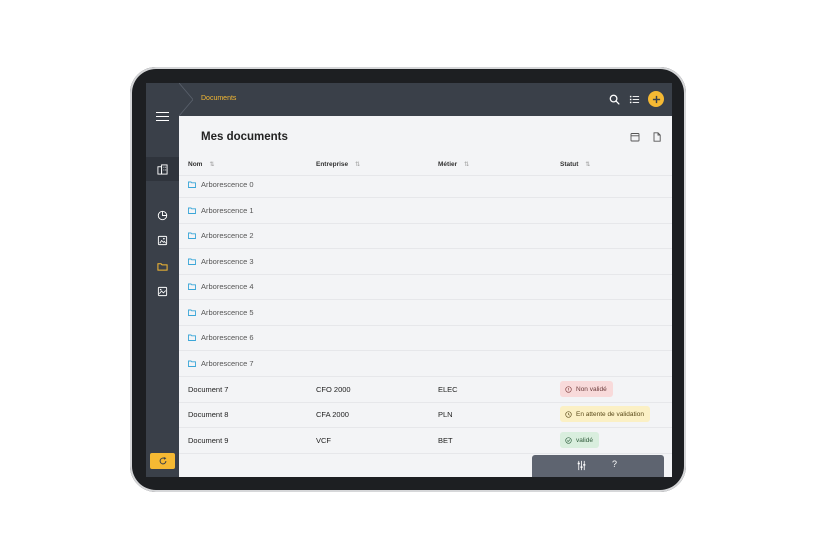  I want to click on status-badge: En attente de validation, so click(605, 414).